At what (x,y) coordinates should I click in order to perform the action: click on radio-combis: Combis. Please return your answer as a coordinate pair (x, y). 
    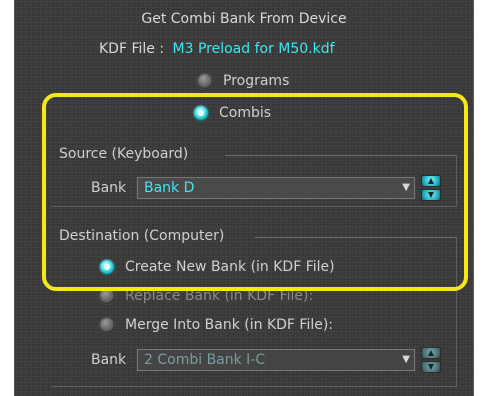
    Looking at the image, I should click on (232, 113).